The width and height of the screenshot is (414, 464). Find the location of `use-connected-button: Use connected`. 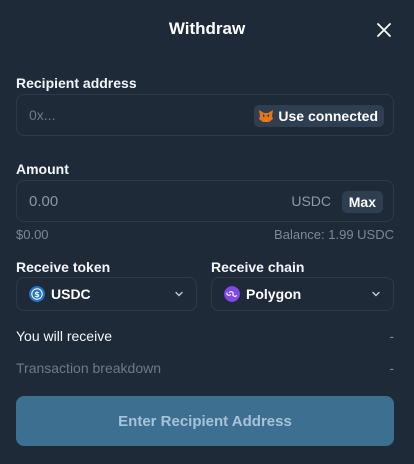

use-connected-button: Use connected is located at coordinates (319, 116).